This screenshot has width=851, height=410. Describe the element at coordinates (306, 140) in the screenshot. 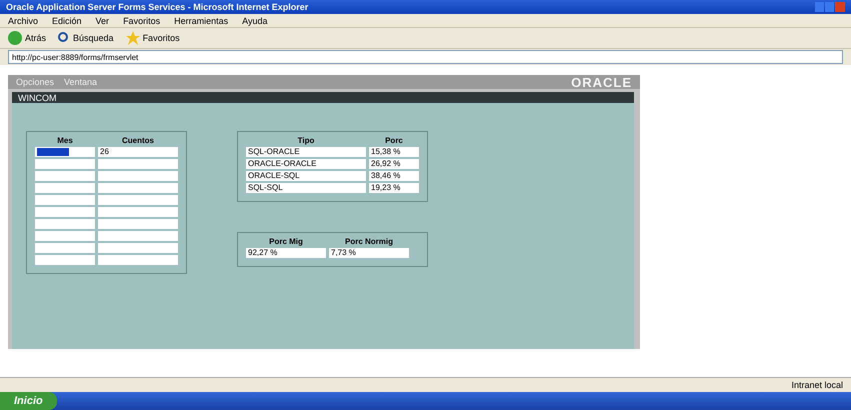

I see `column-header: Tipo` at that location.